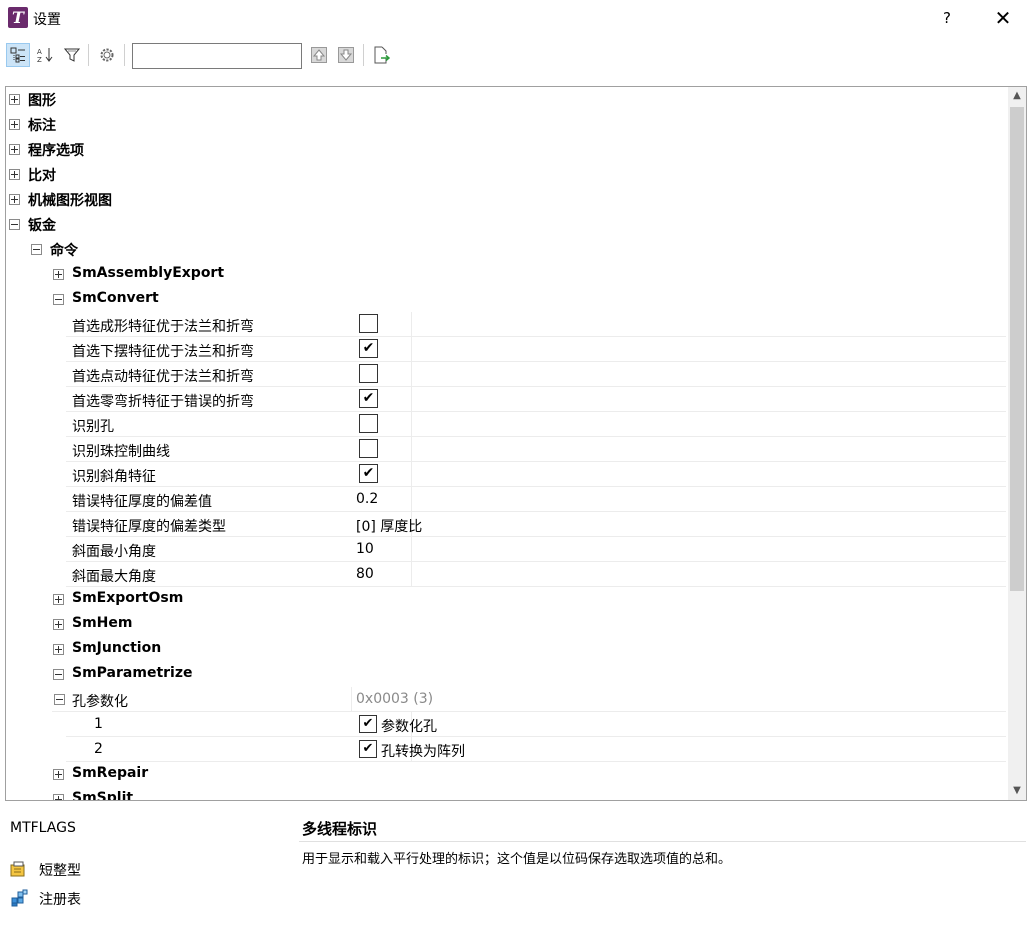 The width and height of the screenshot is (1034, 943). I want to click on property-row: 首选零弯折特征于错误的折弯 ✔, so click(536, 399).